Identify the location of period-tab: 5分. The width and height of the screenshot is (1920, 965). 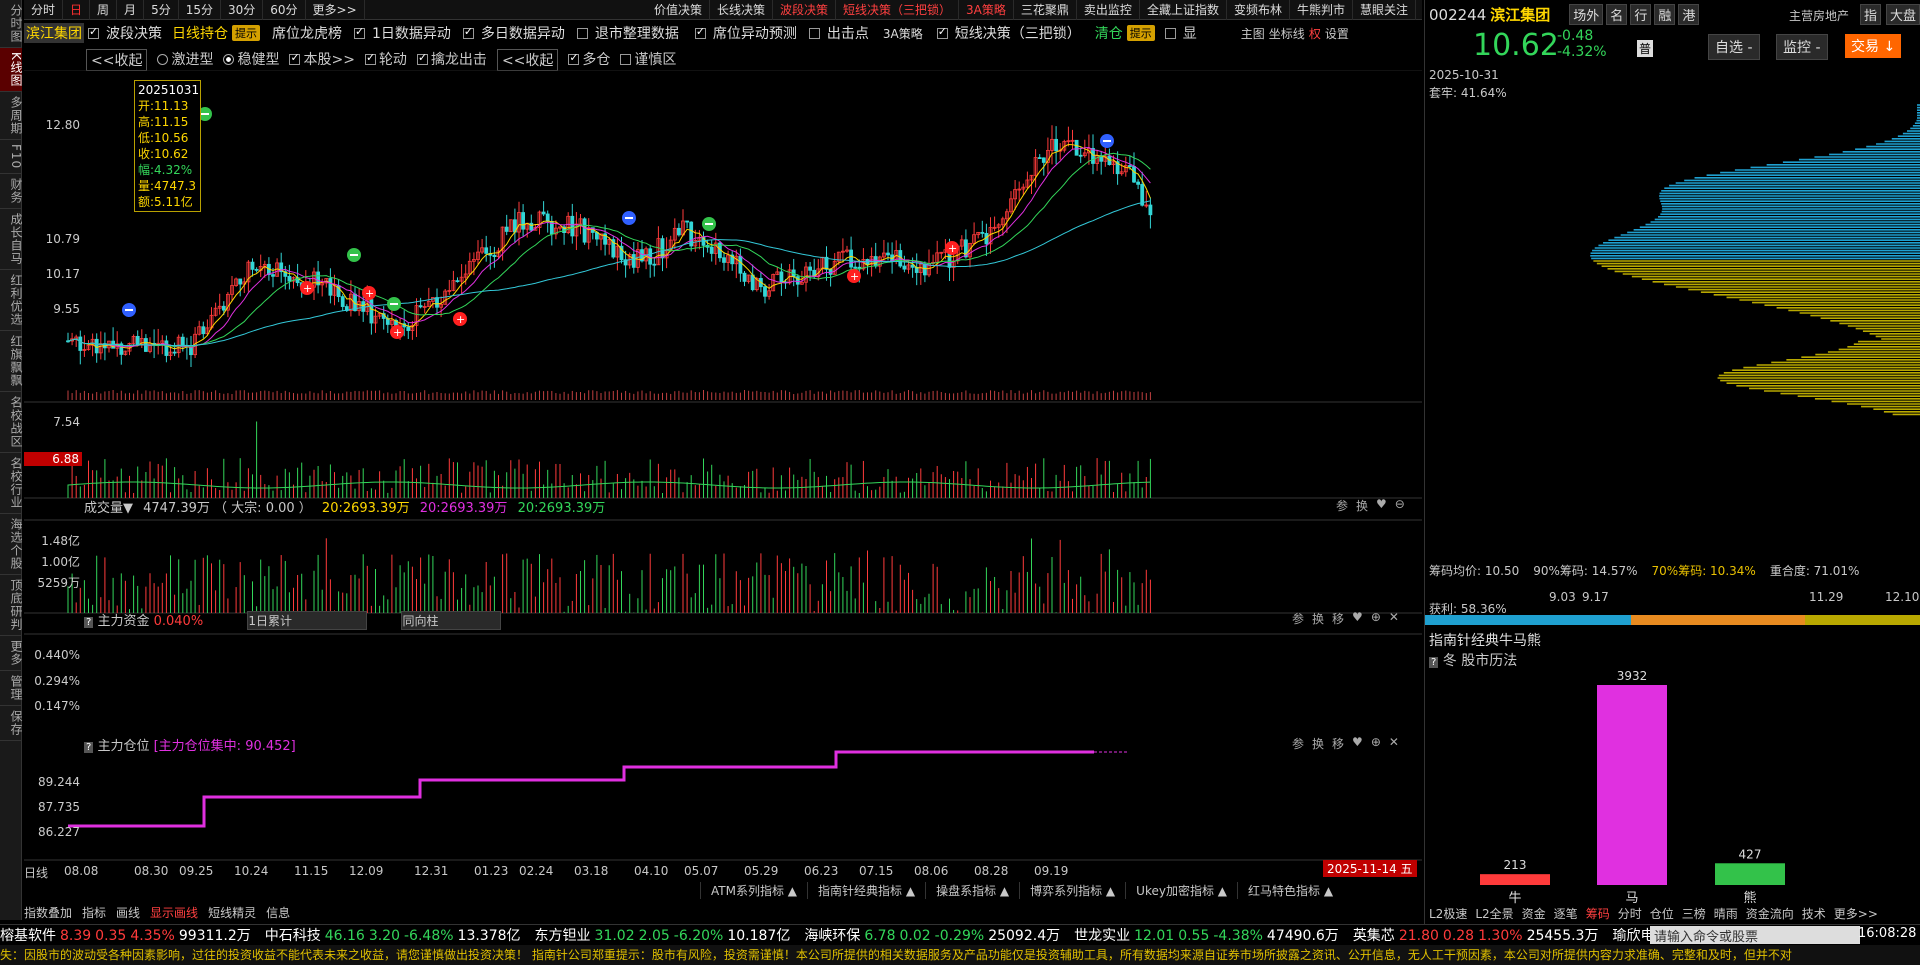
(161, 10).